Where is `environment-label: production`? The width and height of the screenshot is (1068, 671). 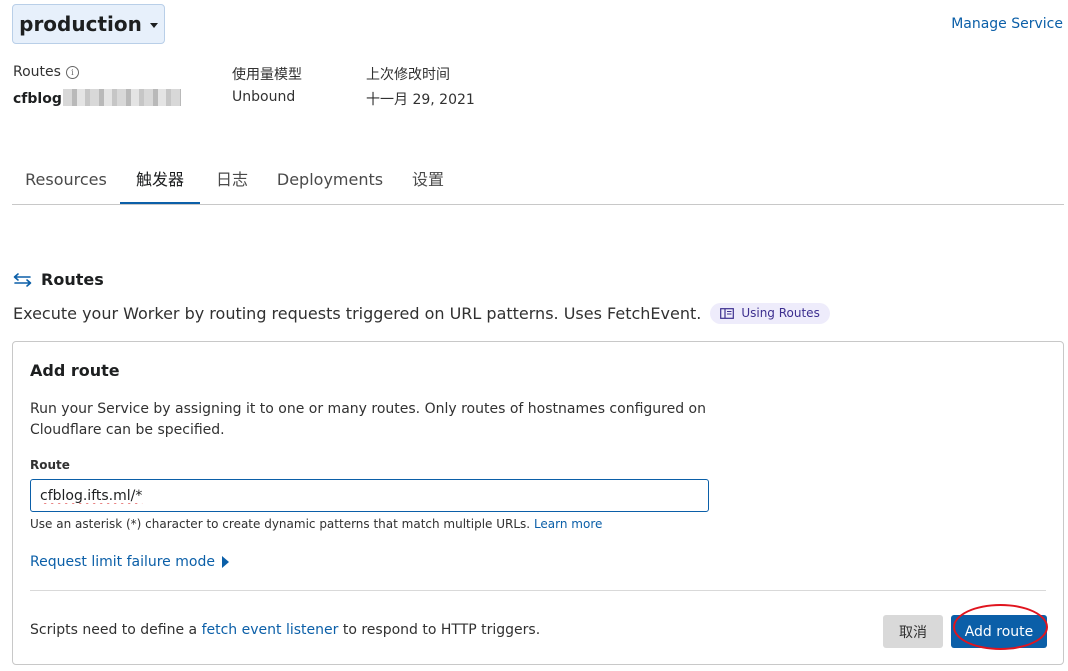
environment-label: production is located at coordinates (80, 24).